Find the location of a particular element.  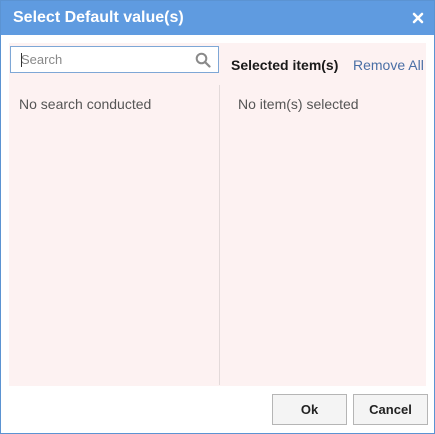

search-empty-message: No search conducted is located at coordinates (85, 104).